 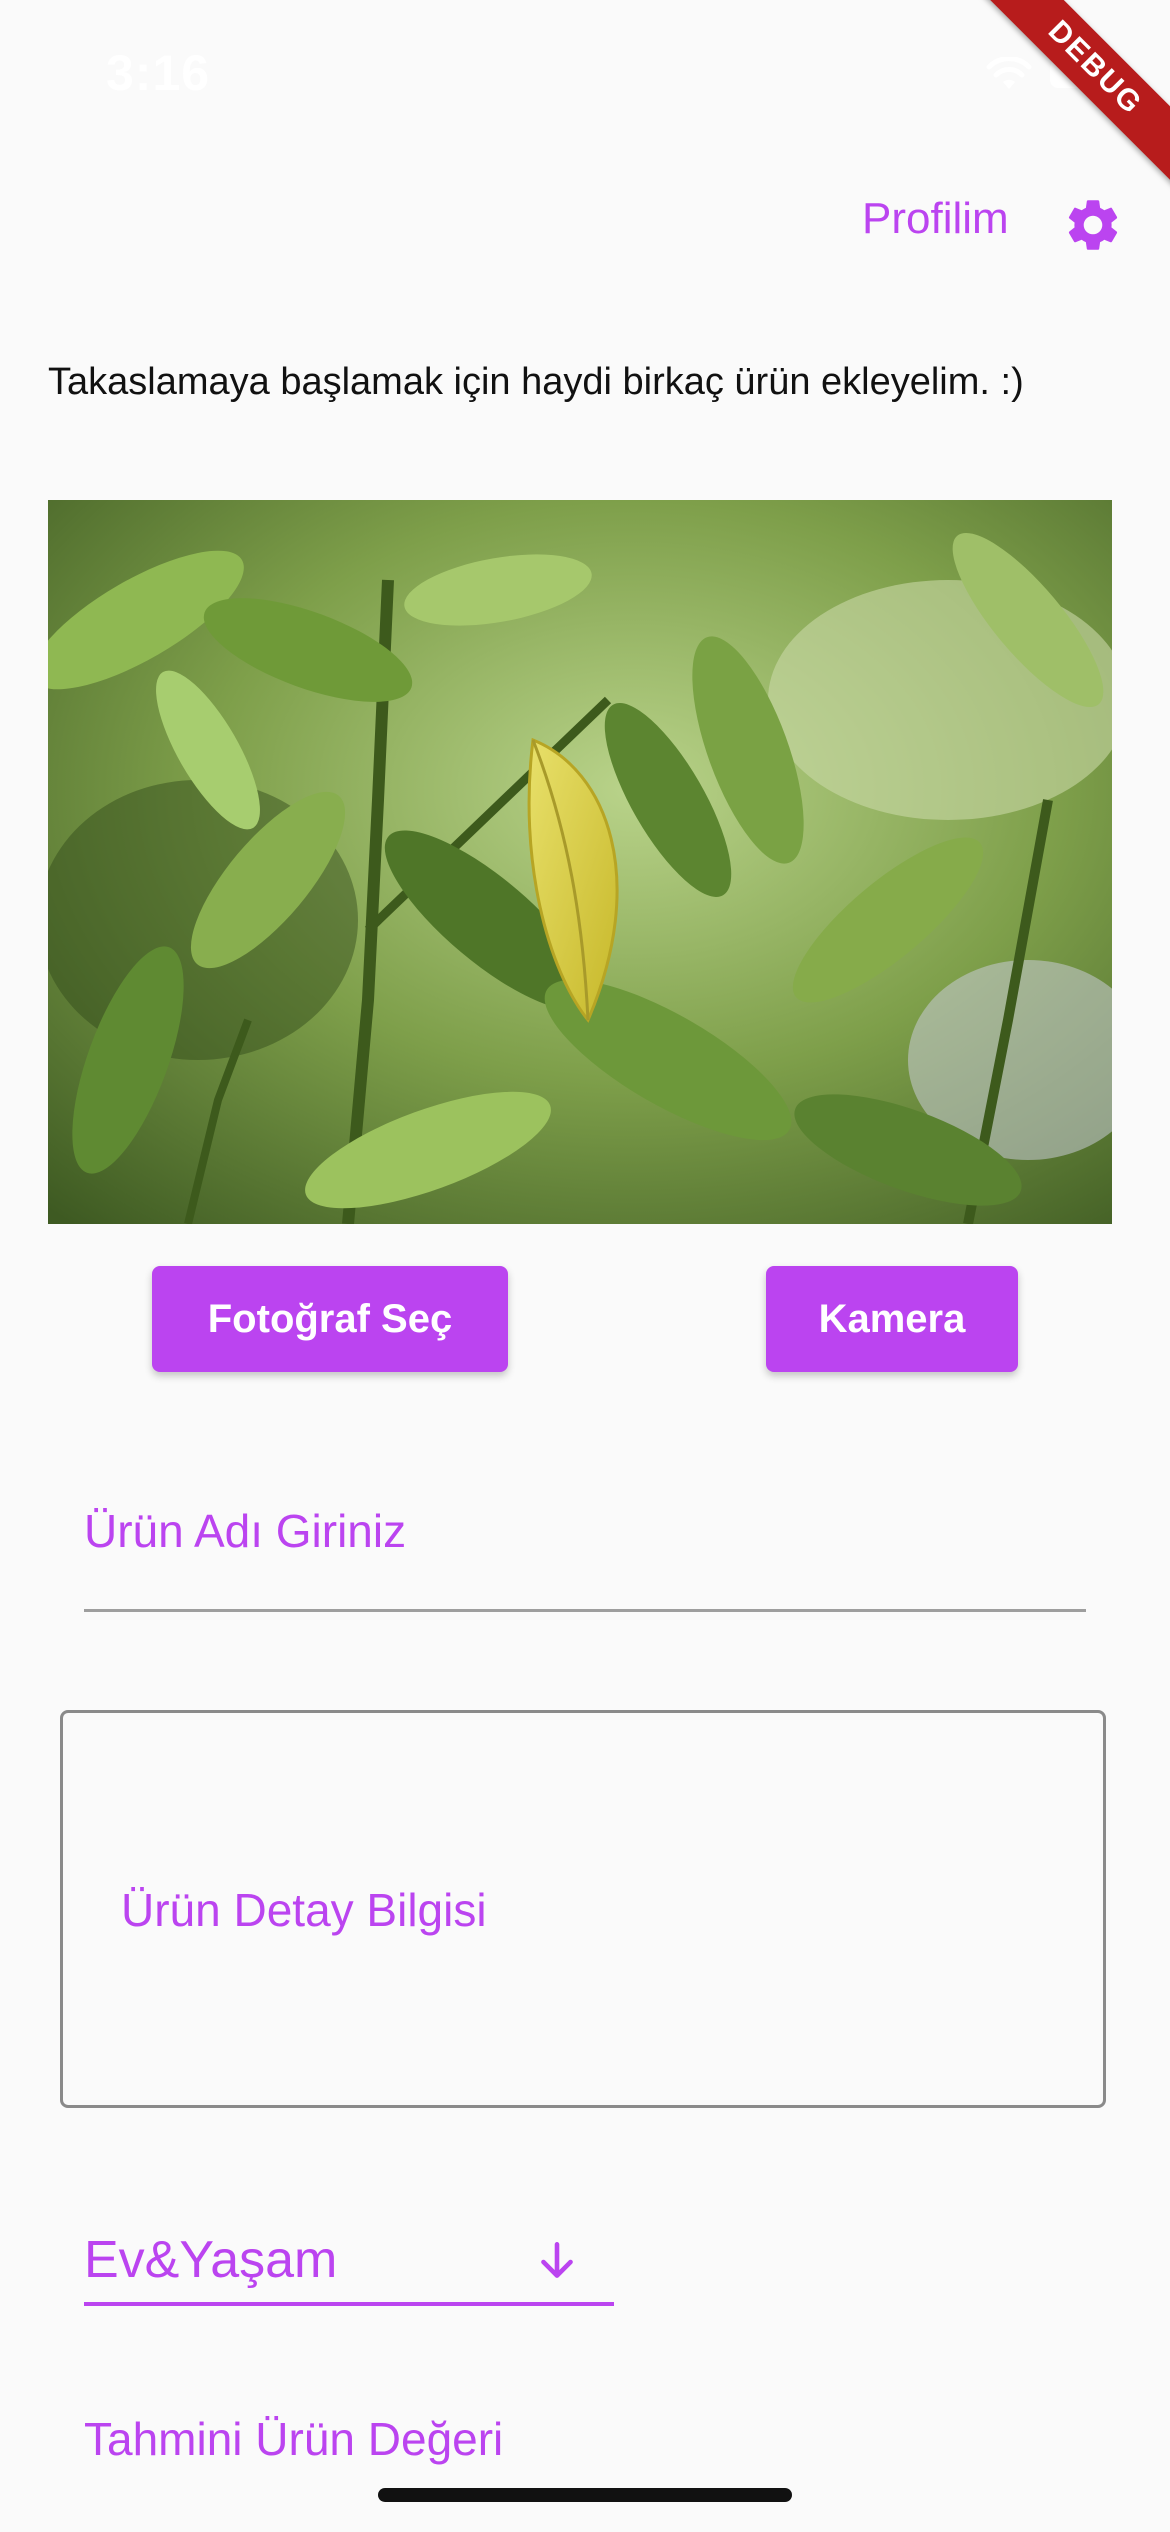 What do you see at coordinates (1083, 74) in the screenshot?
I see `battery-icon` at bounding box center [1083, 74].